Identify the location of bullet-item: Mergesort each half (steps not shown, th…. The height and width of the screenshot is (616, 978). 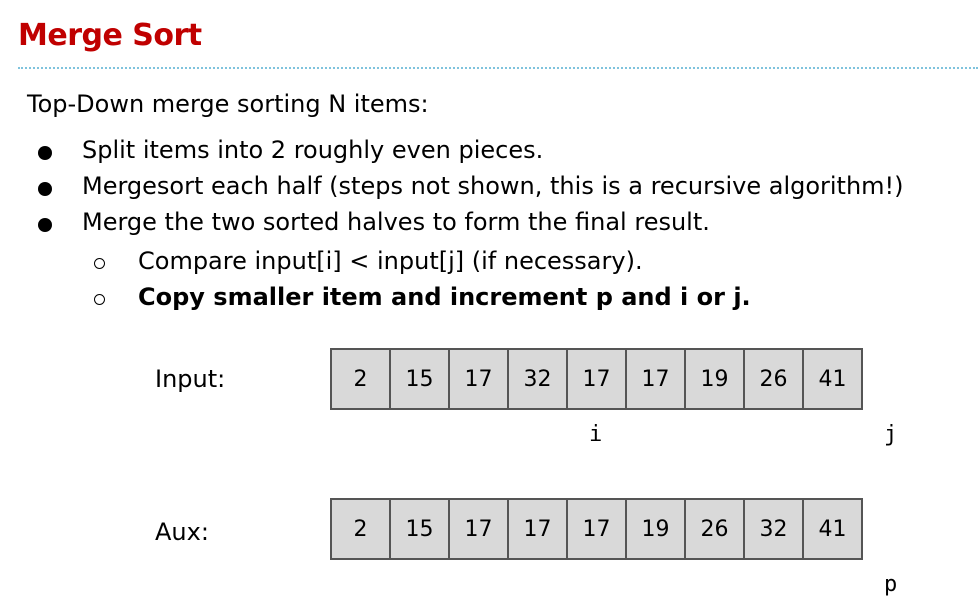
(489, 190).